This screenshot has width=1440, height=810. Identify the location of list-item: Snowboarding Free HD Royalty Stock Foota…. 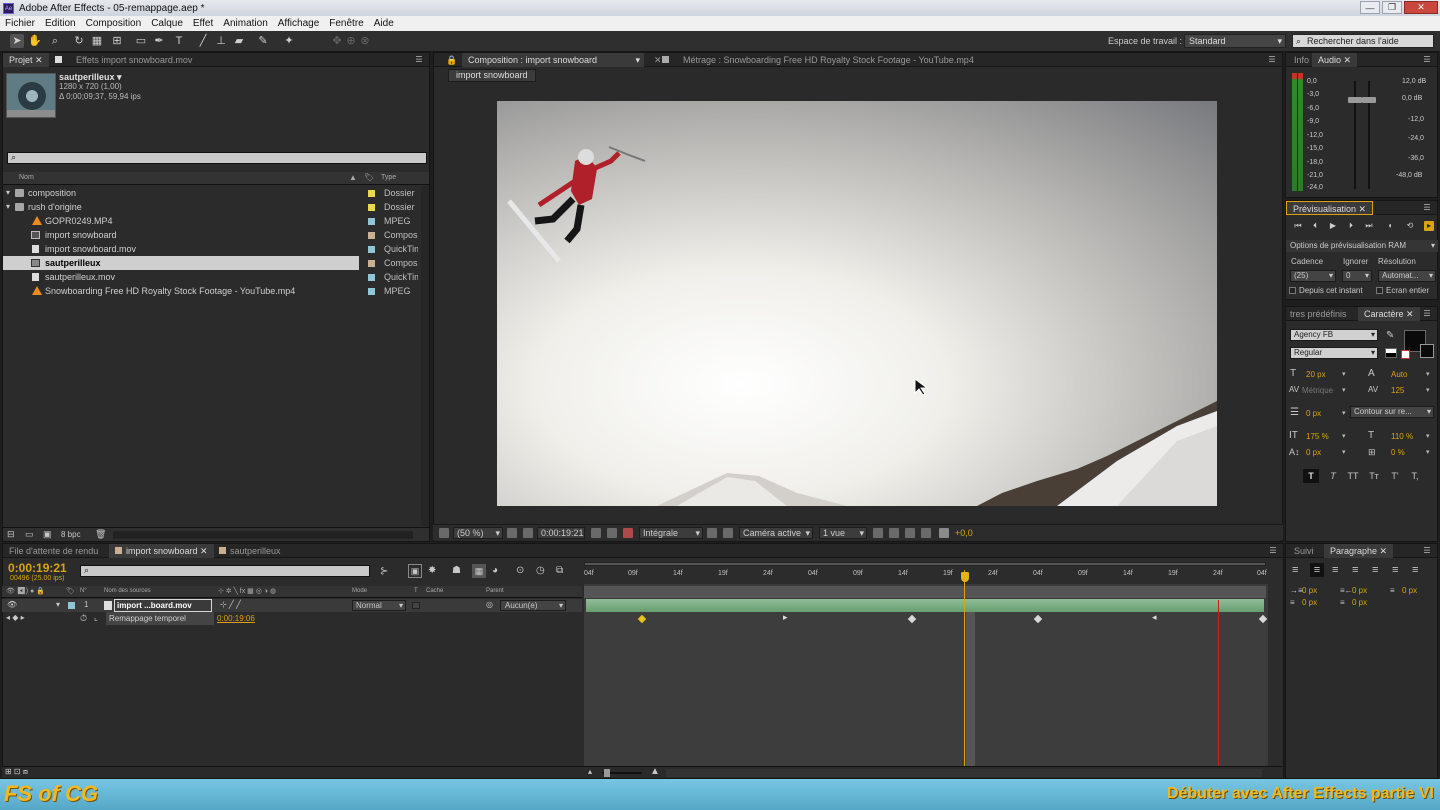
(211, 291).